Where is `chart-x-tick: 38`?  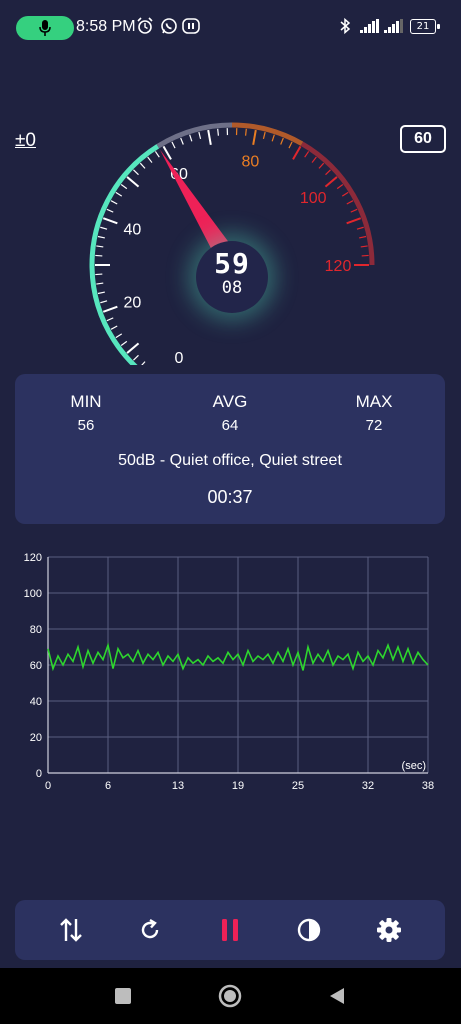
chart-x-tick: 38 is located at coordinates (428, 786).